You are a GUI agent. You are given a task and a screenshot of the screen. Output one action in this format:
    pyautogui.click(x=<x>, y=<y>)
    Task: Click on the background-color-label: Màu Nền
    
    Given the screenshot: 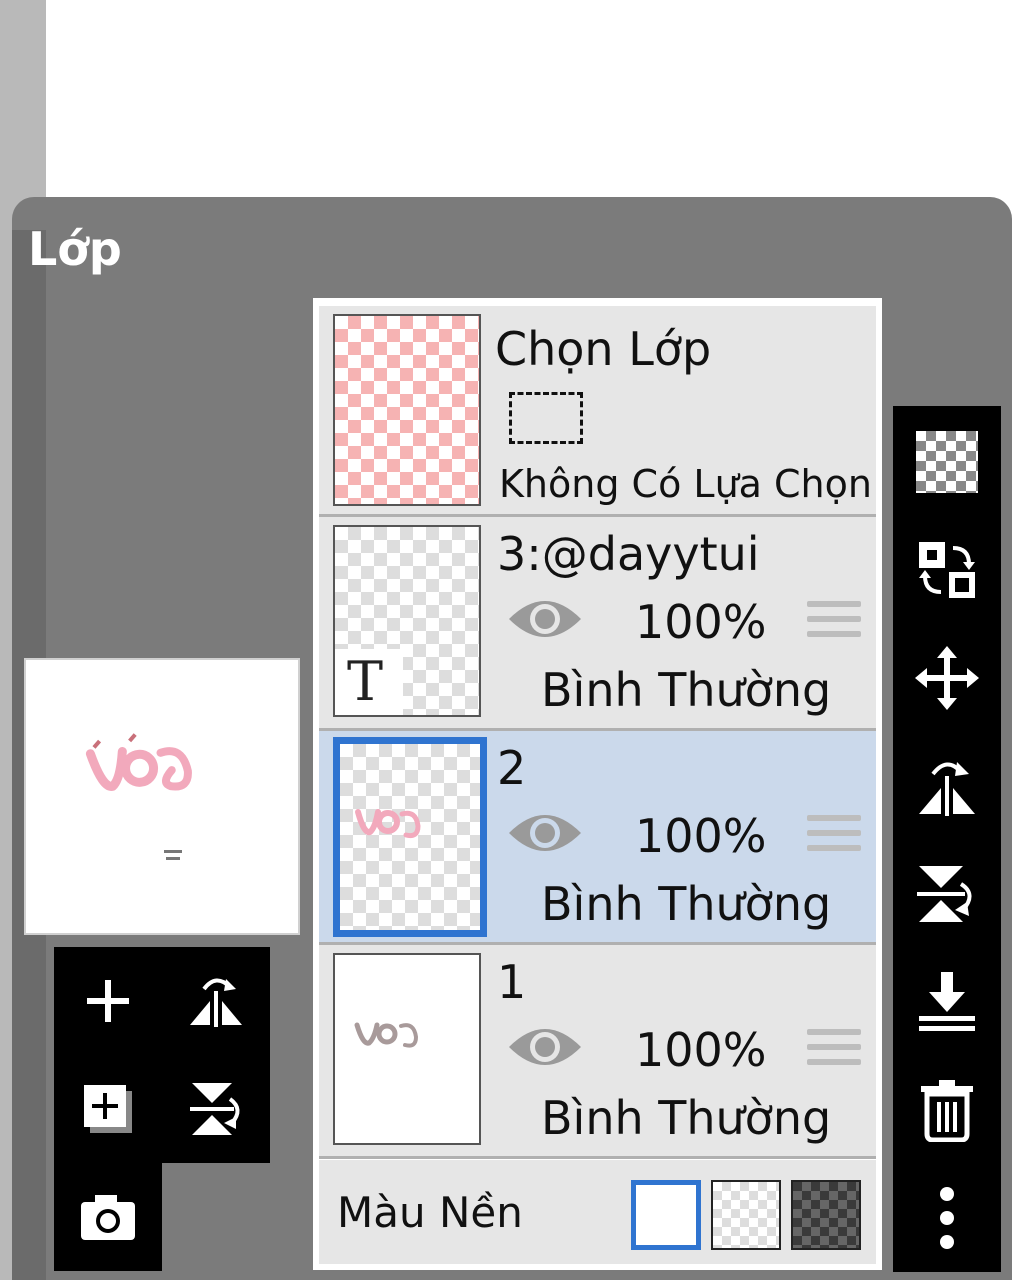 What is the action you would take?
    pyautogui.click(x=430, y=1212)
    